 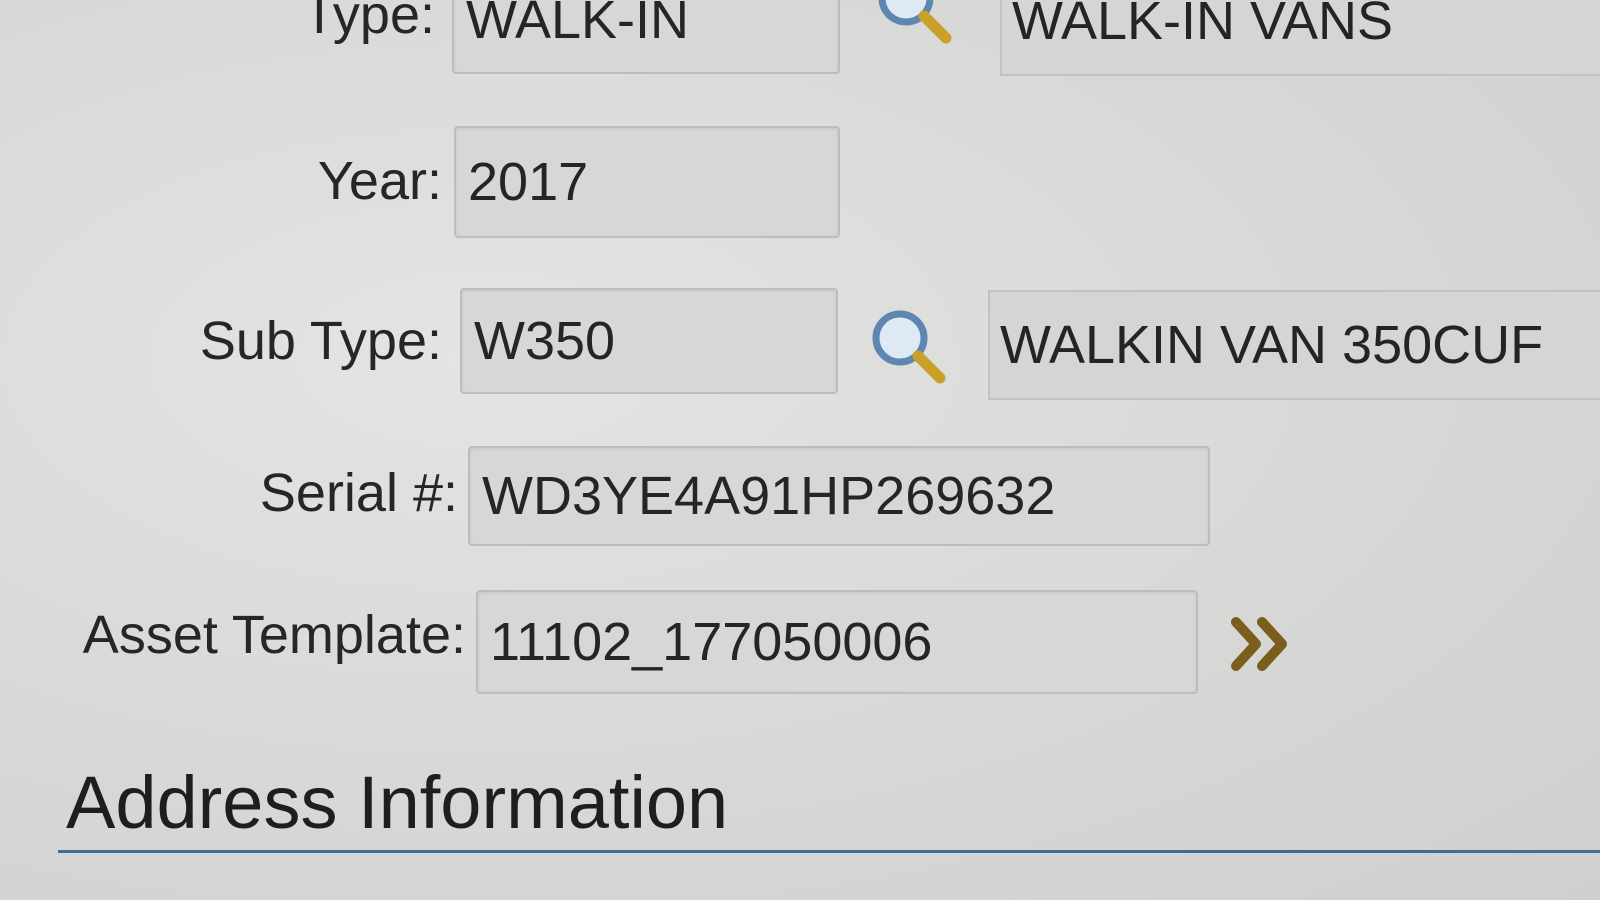 I want to click on section-divider, so click(x=829, y=851).